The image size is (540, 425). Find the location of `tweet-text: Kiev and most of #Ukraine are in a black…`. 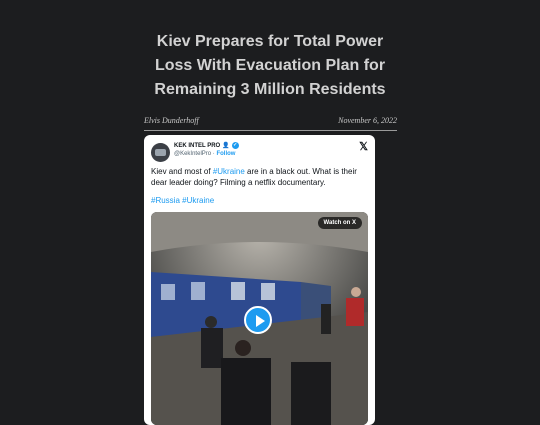

tweet-text: Kiev and most of #Ukraine are in a black… is located at coordinates (261, 177).